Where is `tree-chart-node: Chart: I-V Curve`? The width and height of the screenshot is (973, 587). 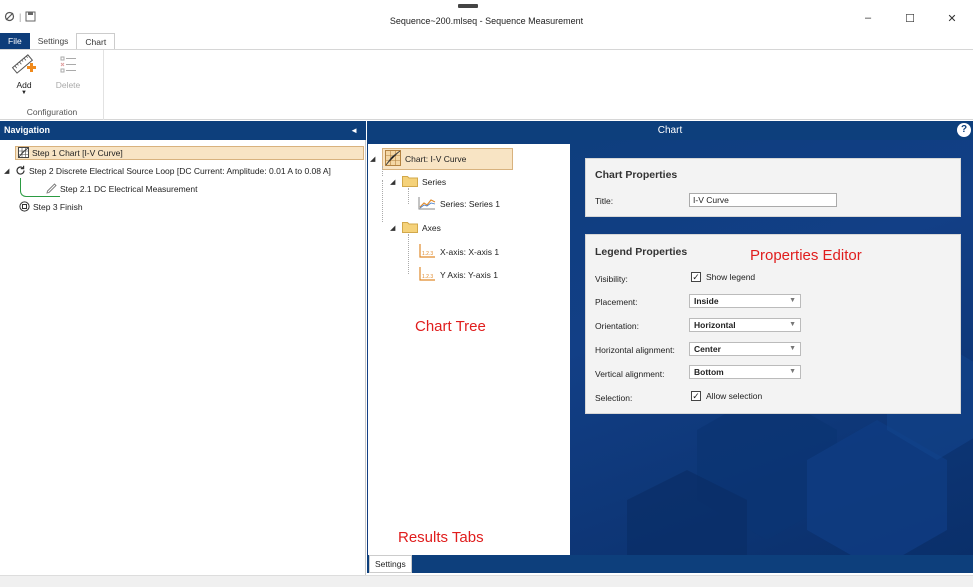 tree-chart-node: Chart: I-V Curve is located at coordinates (448, 159).